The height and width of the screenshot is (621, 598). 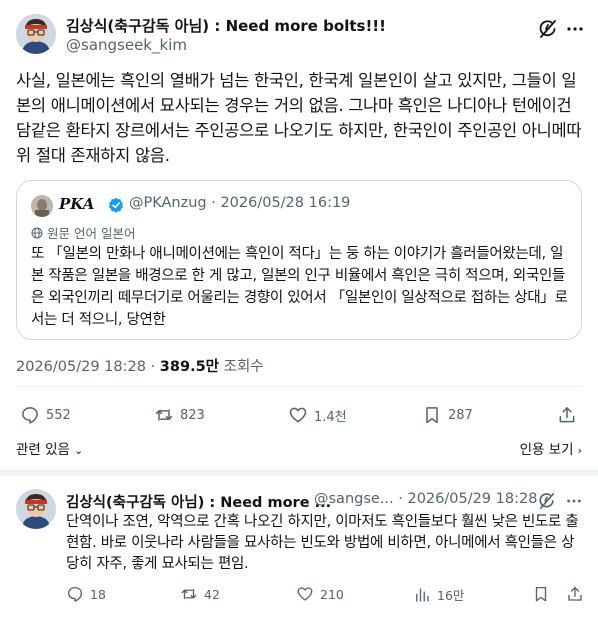 What do you see at coordinates (332, 594) in the screenshot?
I see `like-count: 210` at bounding box center [332, 594].